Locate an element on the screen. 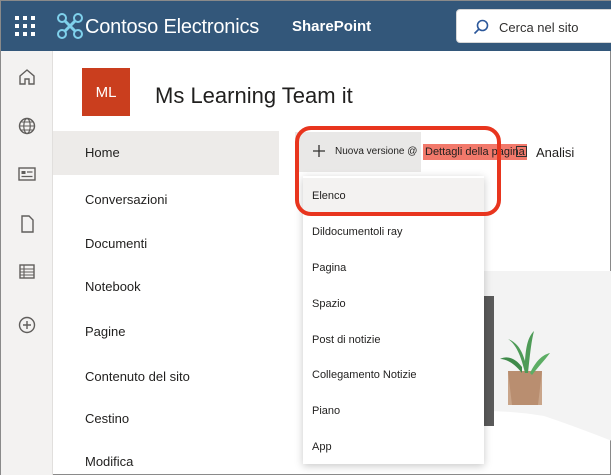  document-icon is located at coordinates (27, 224).